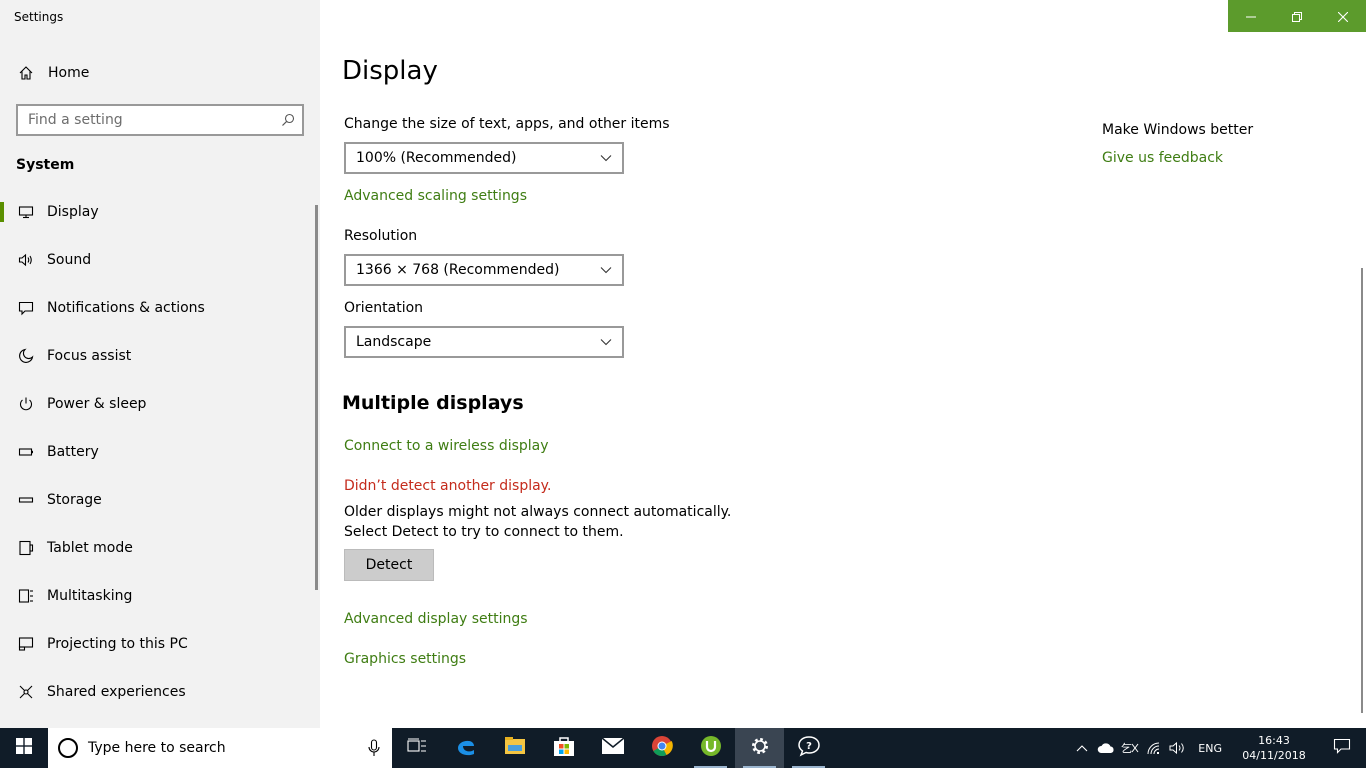 This screenshot has height=768, width=1366. I want to click on orientation-dropdown: Landscape, so click(484, 342).